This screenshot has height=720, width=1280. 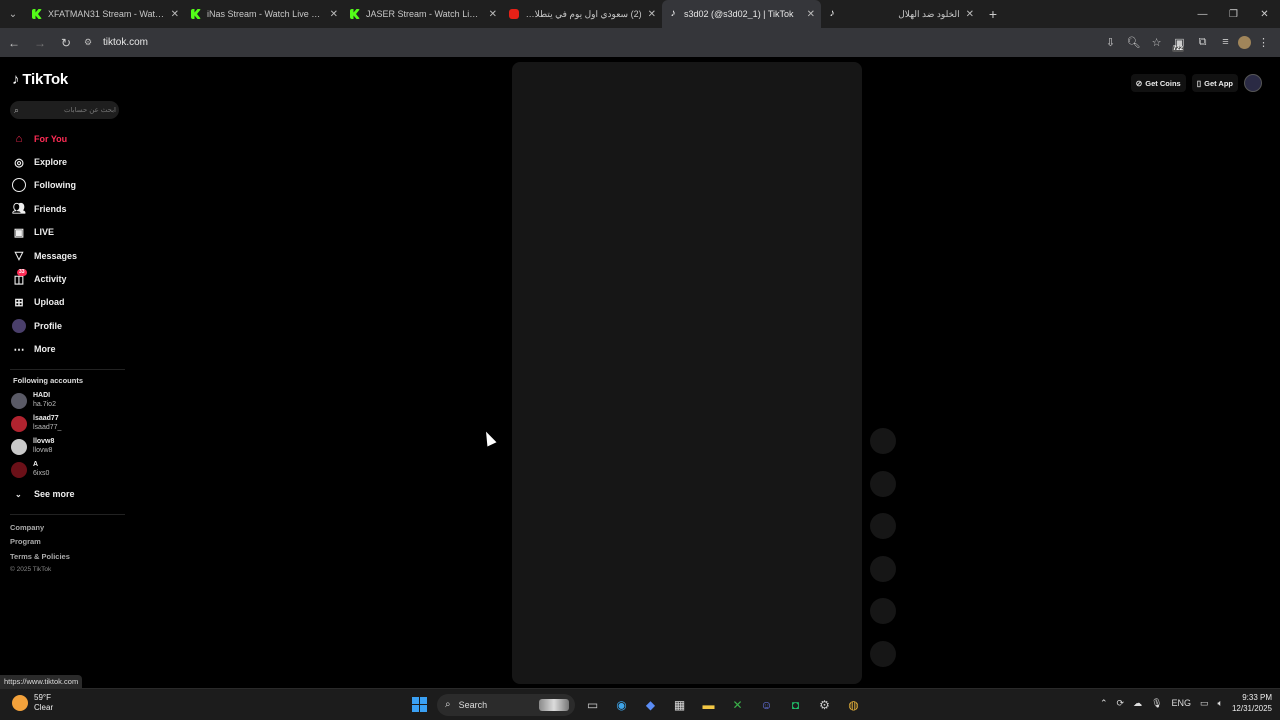 I want to click on discord-icon: ☺, so click(x=766, y=704).